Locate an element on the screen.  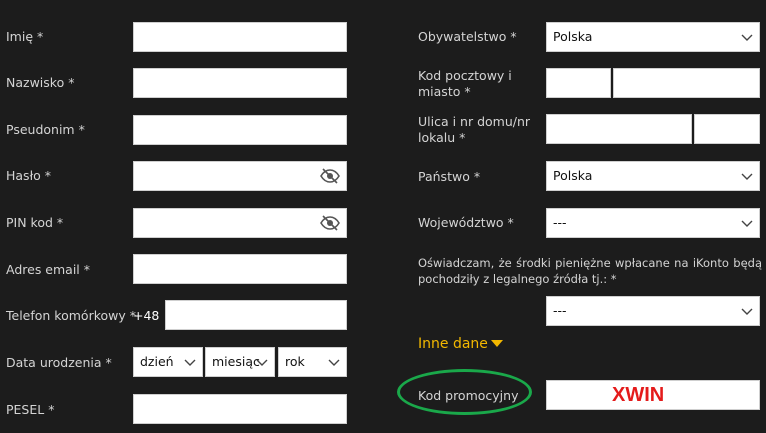
postal-label: Kod pocztowy i miasto * is located at coordinates (465, 84).